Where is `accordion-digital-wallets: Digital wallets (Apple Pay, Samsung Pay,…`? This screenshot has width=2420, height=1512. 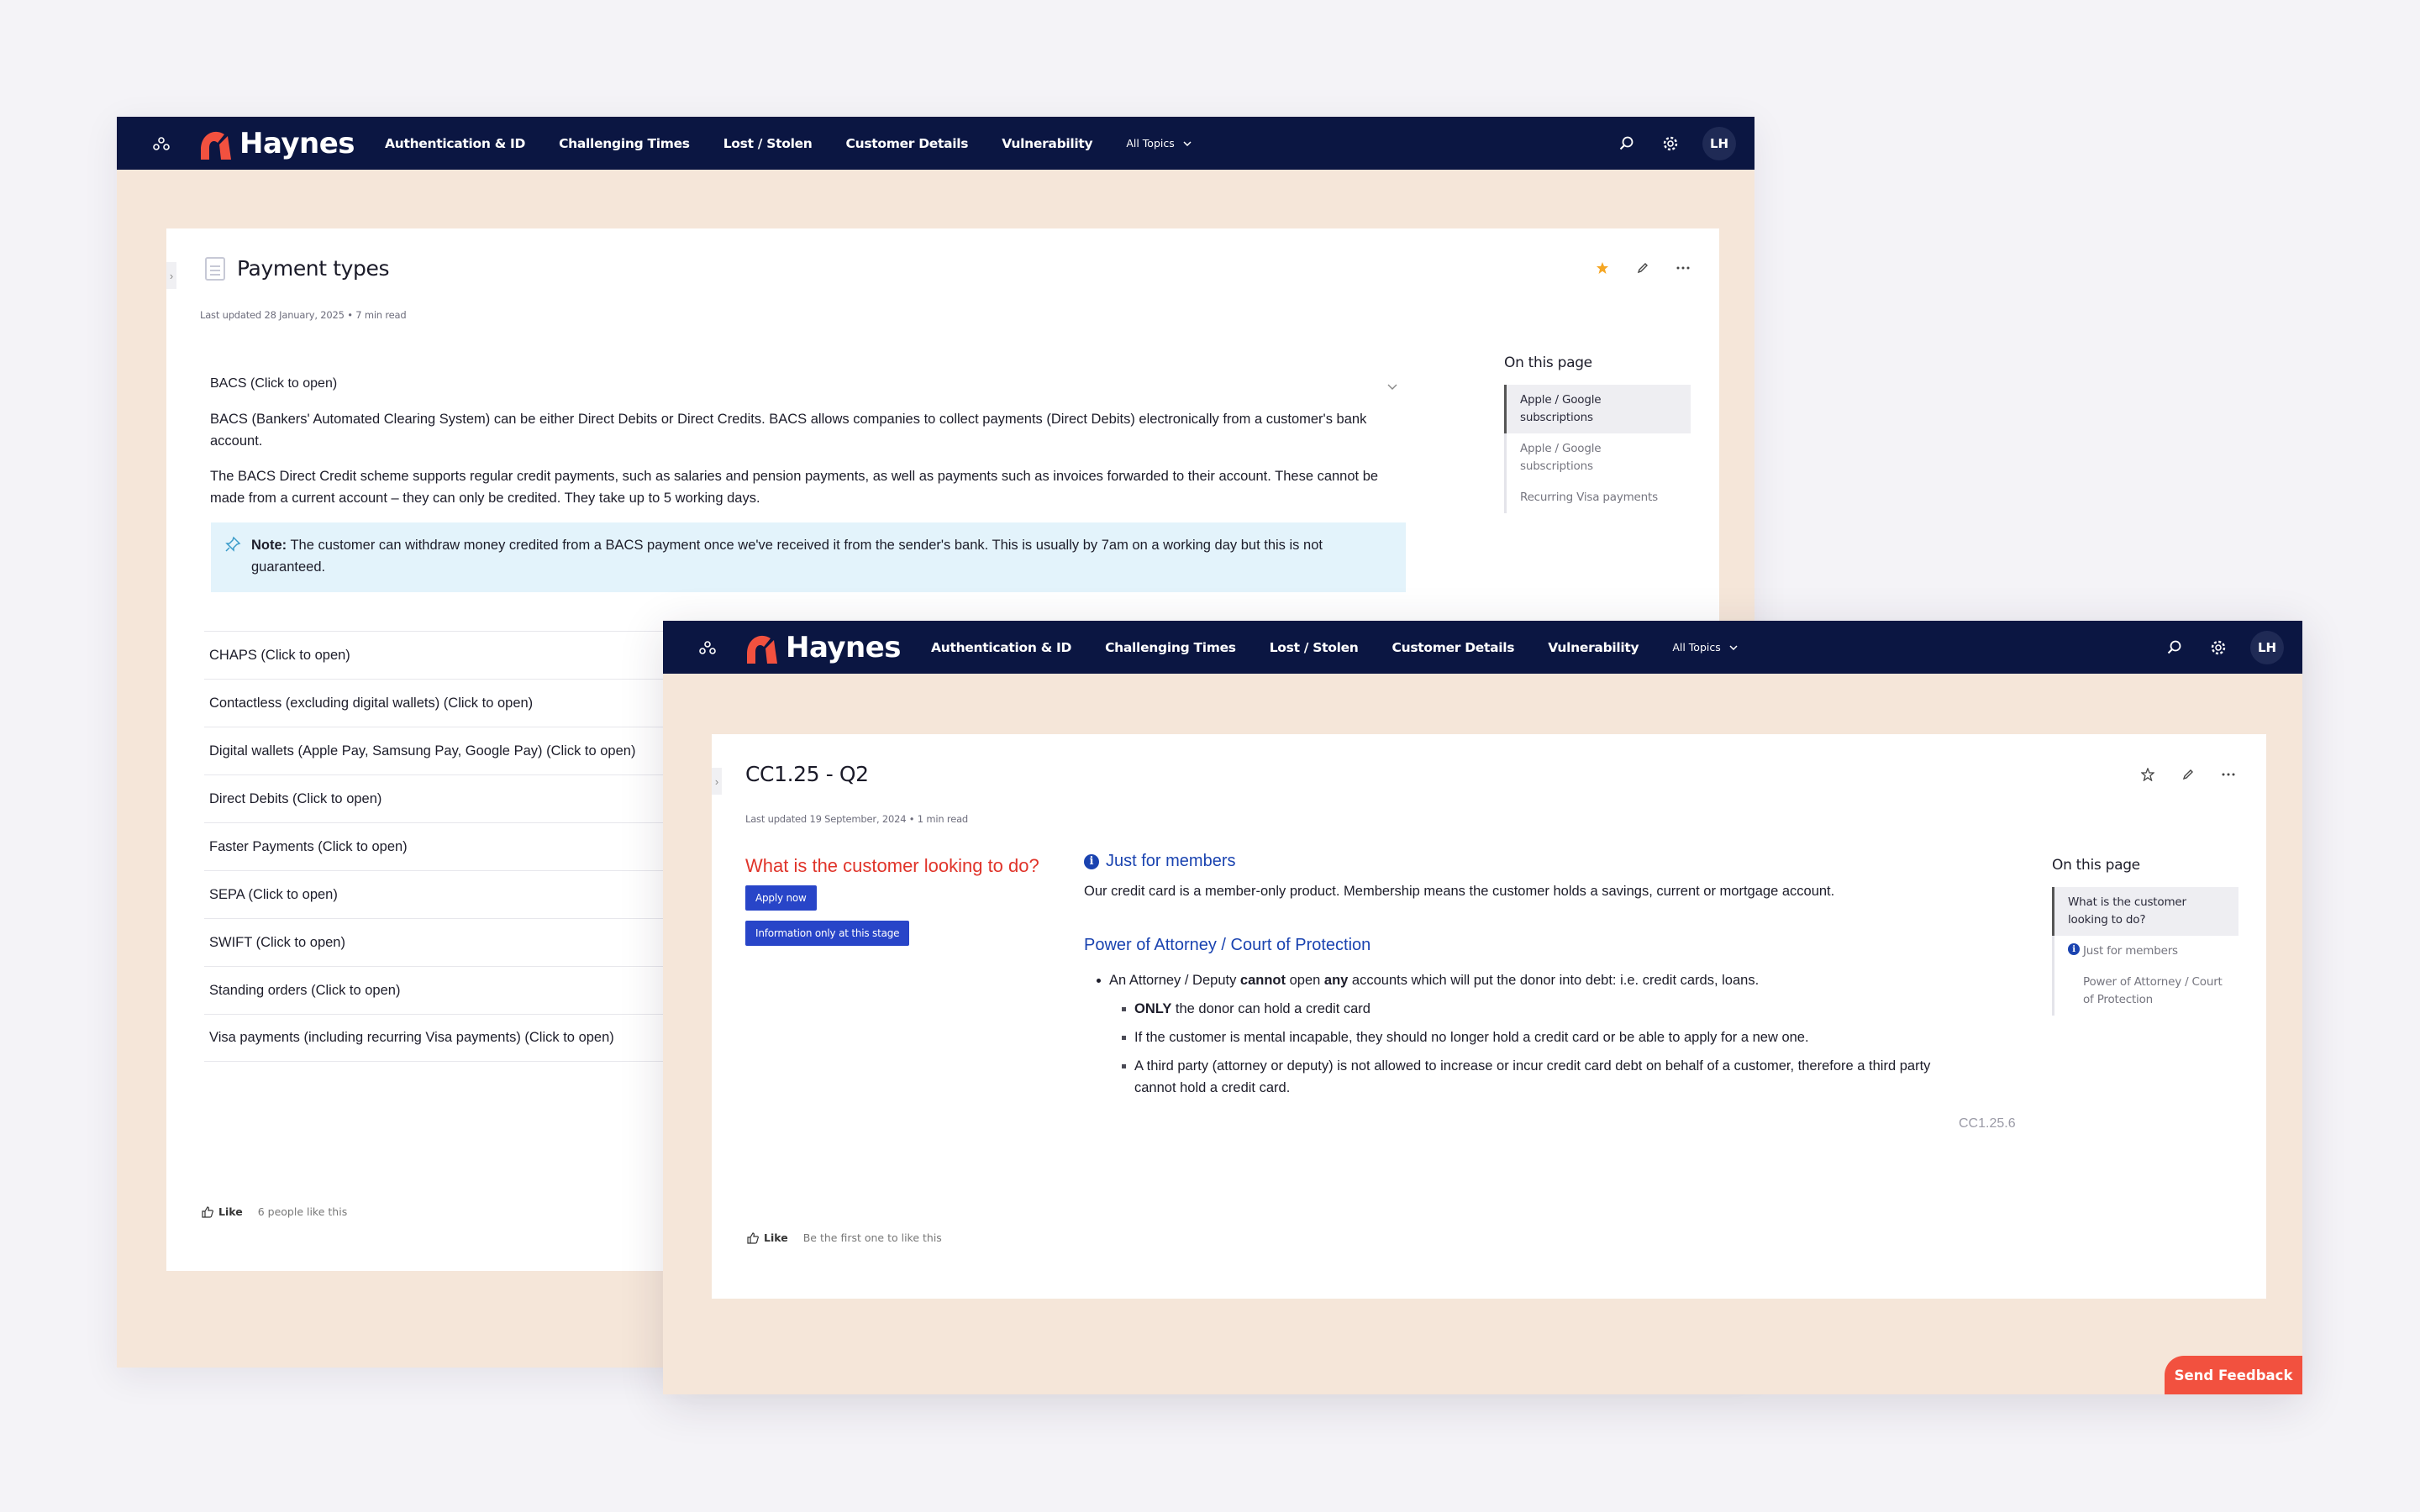 accordion-digital-wallets: Digital wallets (Apple Pay, Samsung Pay,… is located at coordinates (456, 750).